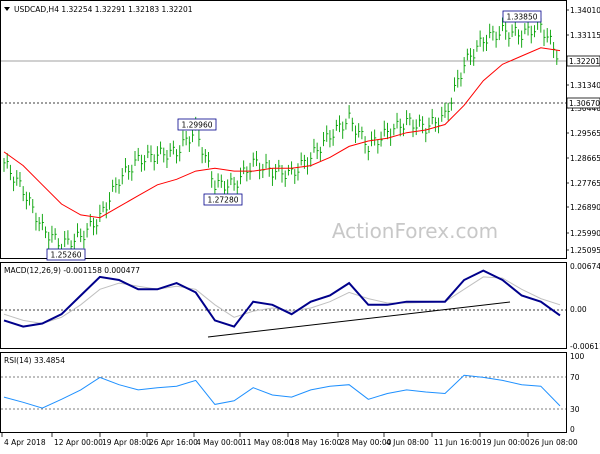 The height and width of the screenshot is (454, 600). What do you see at coordinates (7, 9) in the screenshot?
I see `dropdown-arrow-icon` at bounding box center [7, 9].